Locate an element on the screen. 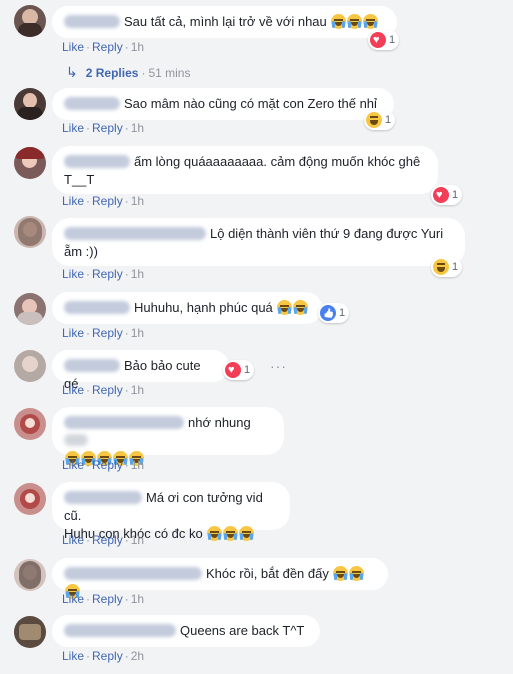 The height and width of the screenshot is (674, 513). comment-actions: Like · Reply · 2h is located at coordinates (103, 656).